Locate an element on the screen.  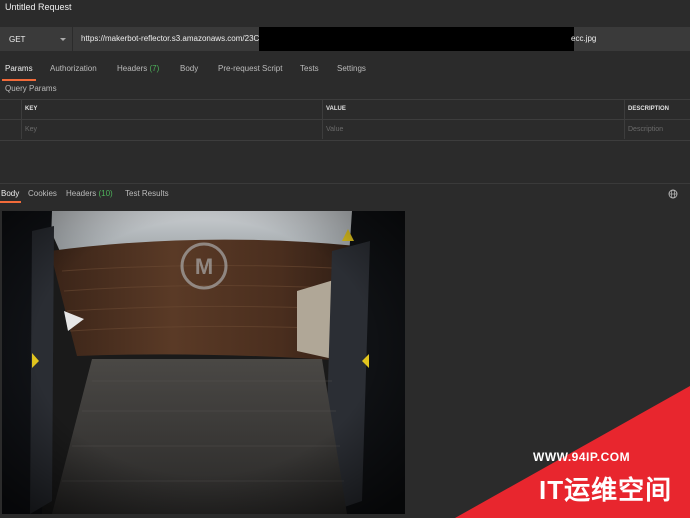
pane-divider is located at coordinates (345, 183).